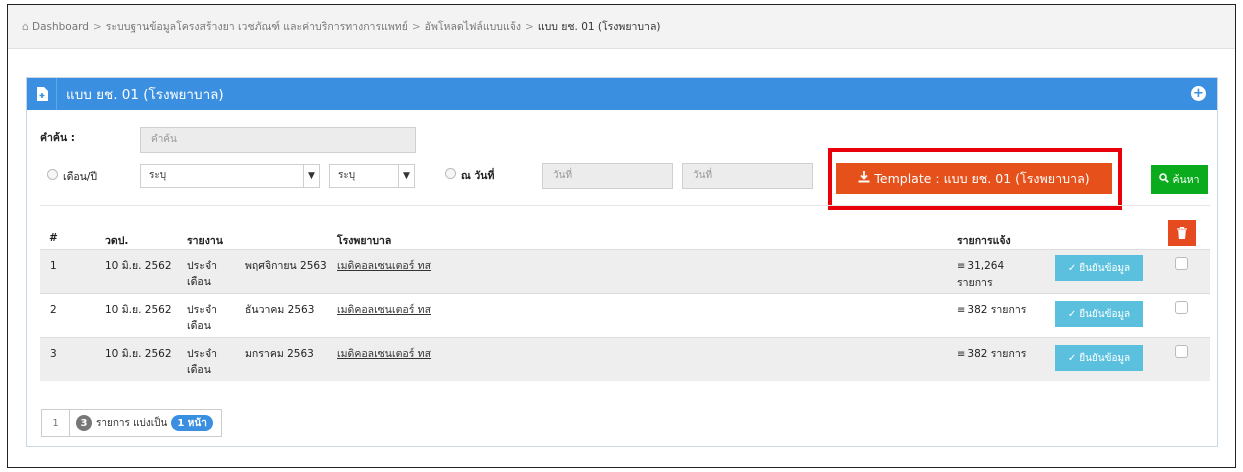 The image size is (1243, 472). Describe the element at coordinates (53, 354) in the screenshot. I see `row-num: 3` at that location.